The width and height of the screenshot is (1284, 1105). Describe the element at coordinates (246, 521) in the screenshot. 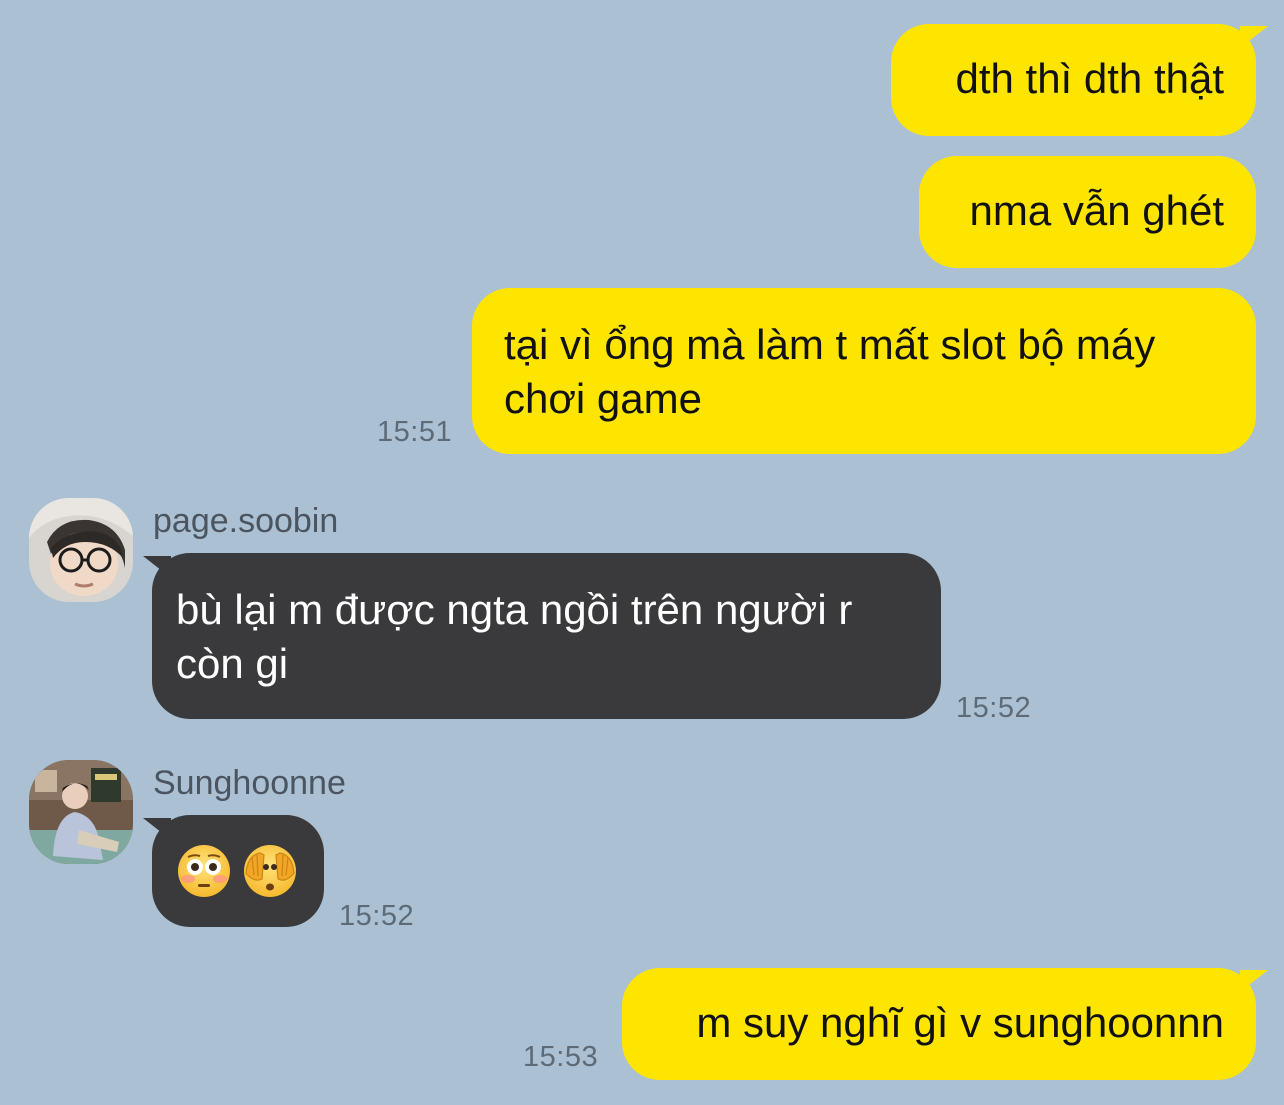

I see `sender-name: page.soobin` at that location.